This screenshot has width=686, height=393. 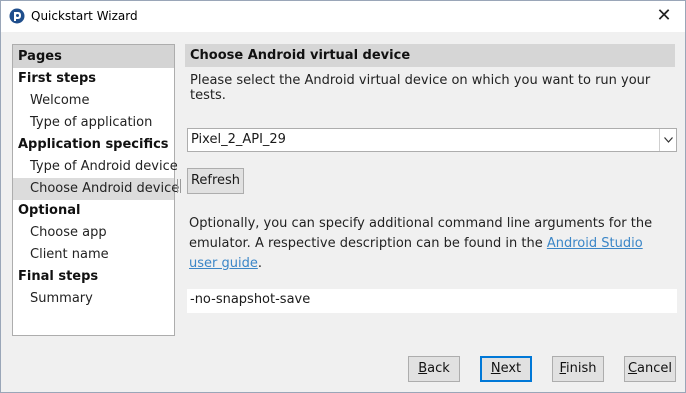 I want to click on cancel-label: ancel, so click(x=655, y=368).